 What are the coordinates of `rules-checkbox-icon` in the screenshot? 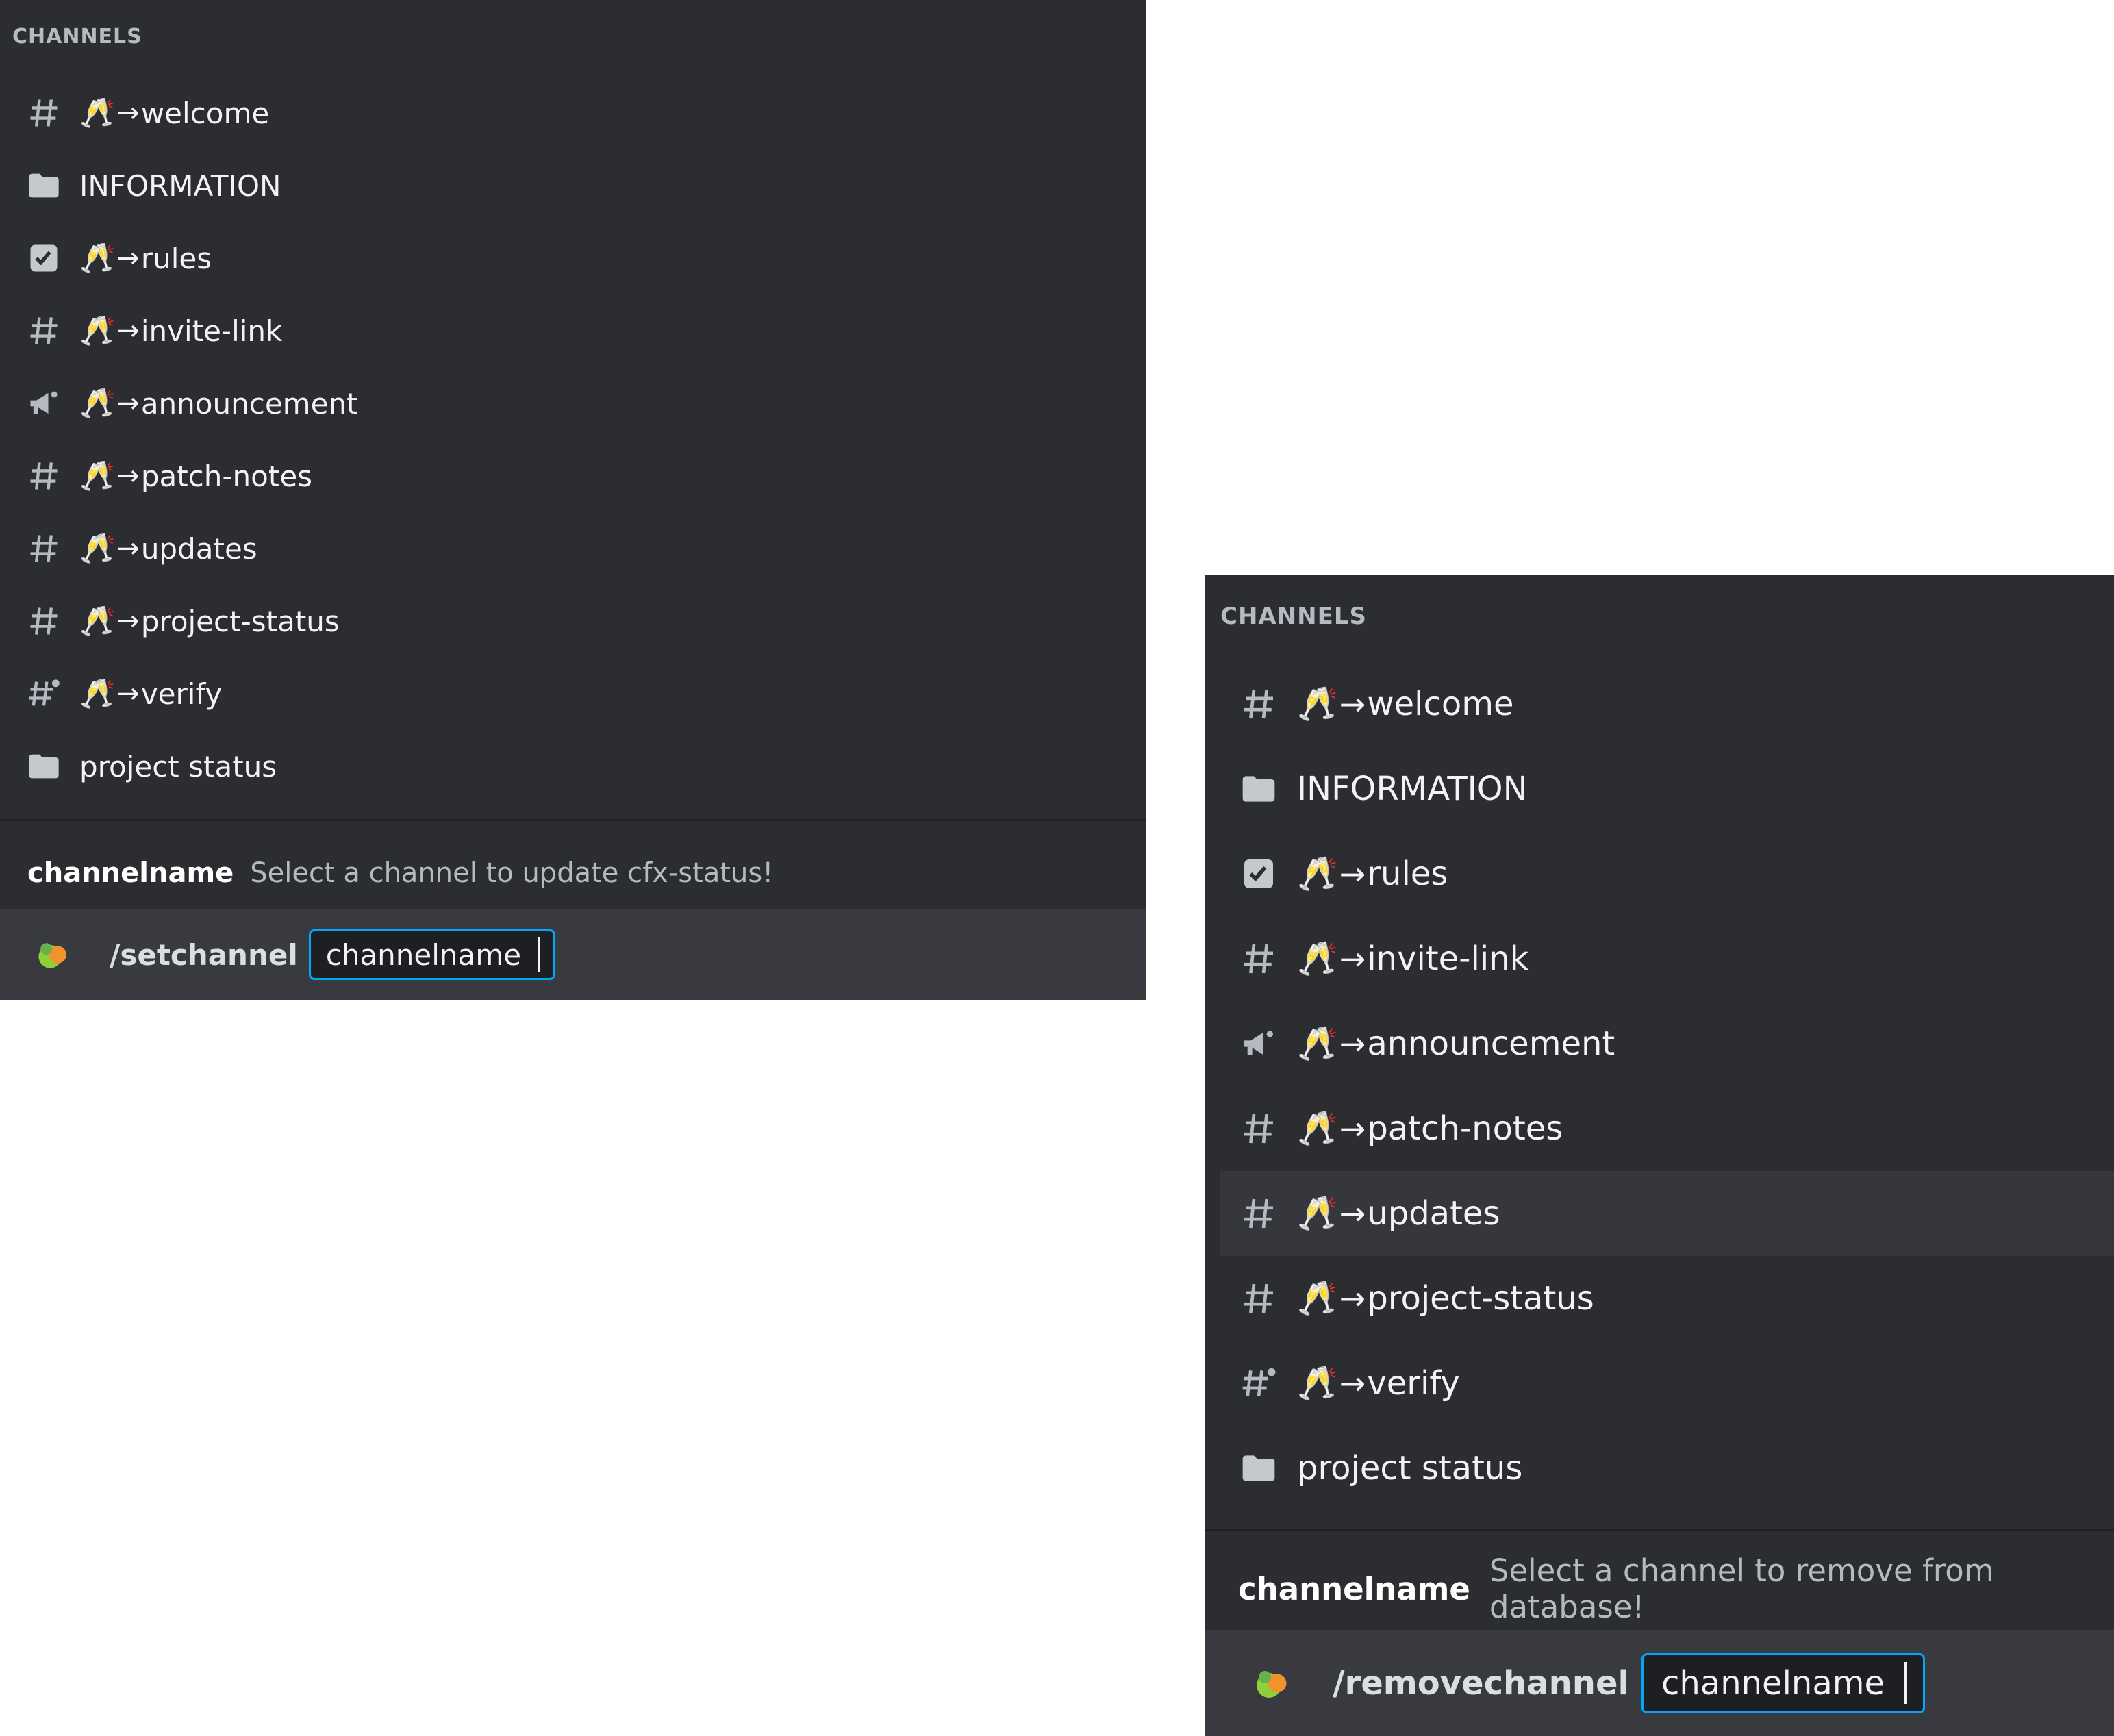 It's located at (44, 258).